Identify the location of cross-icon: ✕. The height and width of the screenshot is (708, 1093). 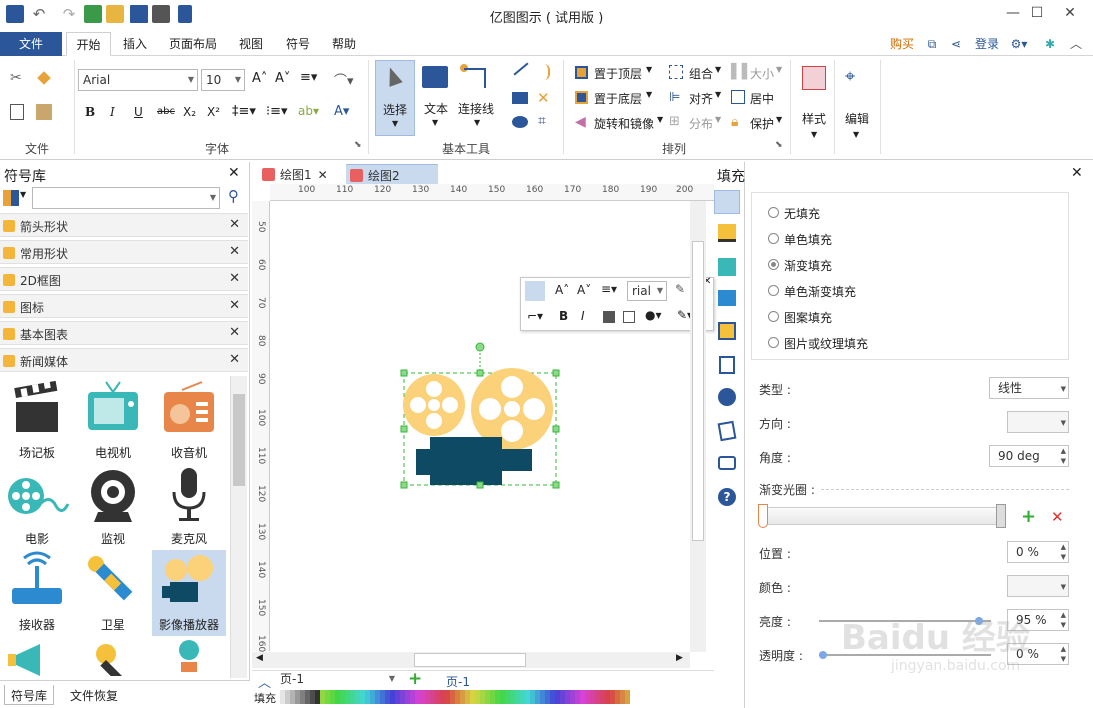
(545, 98).